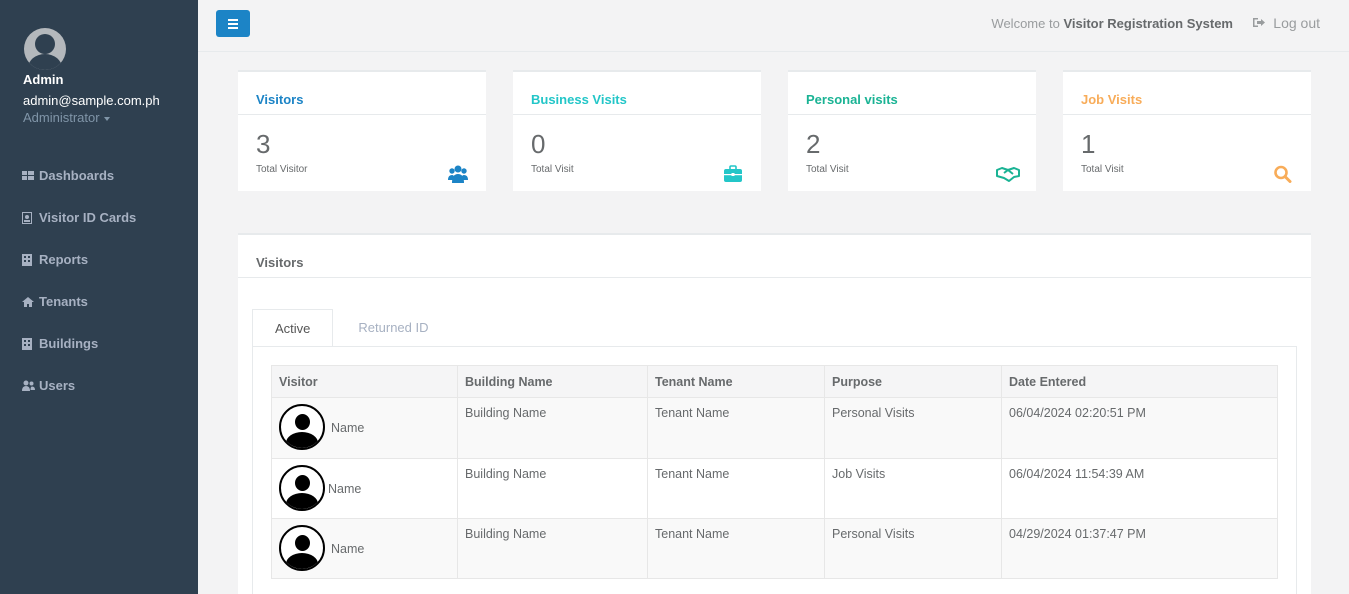 Image resolution: width=1349 pixels, height=594 pixels. I want to click on sidebar-item-buildings: Buildings, so click(60, 343).